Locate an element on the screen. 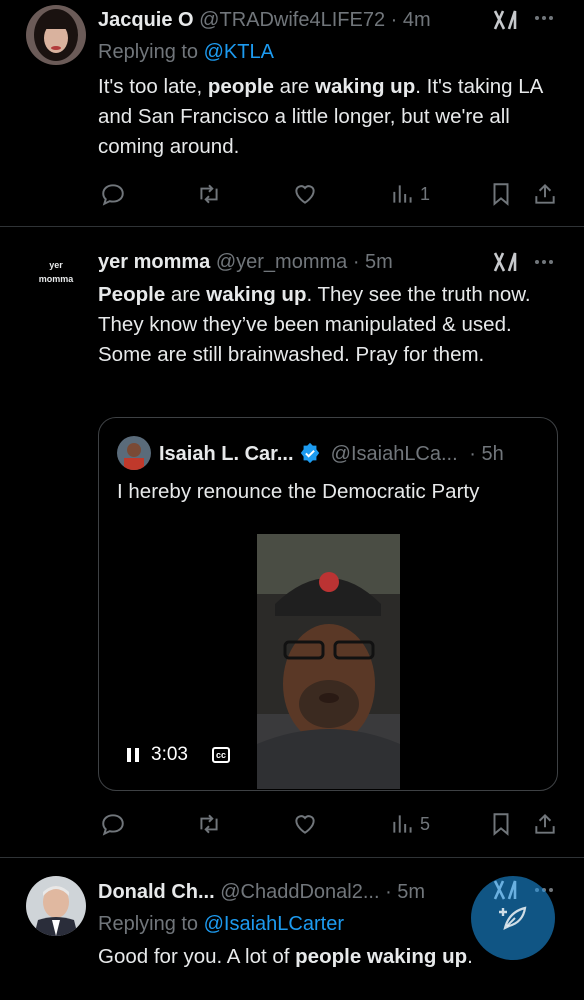 The height and width of the screenshot is (1000, 584). video-controls: 3:03 cc is located at coordinates (177, 755).